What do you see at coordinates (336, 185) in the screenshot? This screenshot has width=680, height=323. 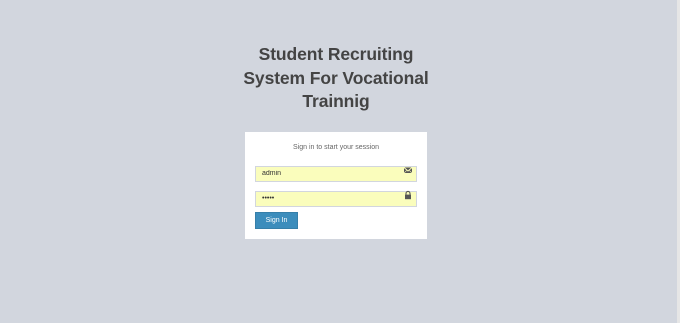 I see `login-box: Sign in to start your session Sign In` at bounding box center [336, 185].